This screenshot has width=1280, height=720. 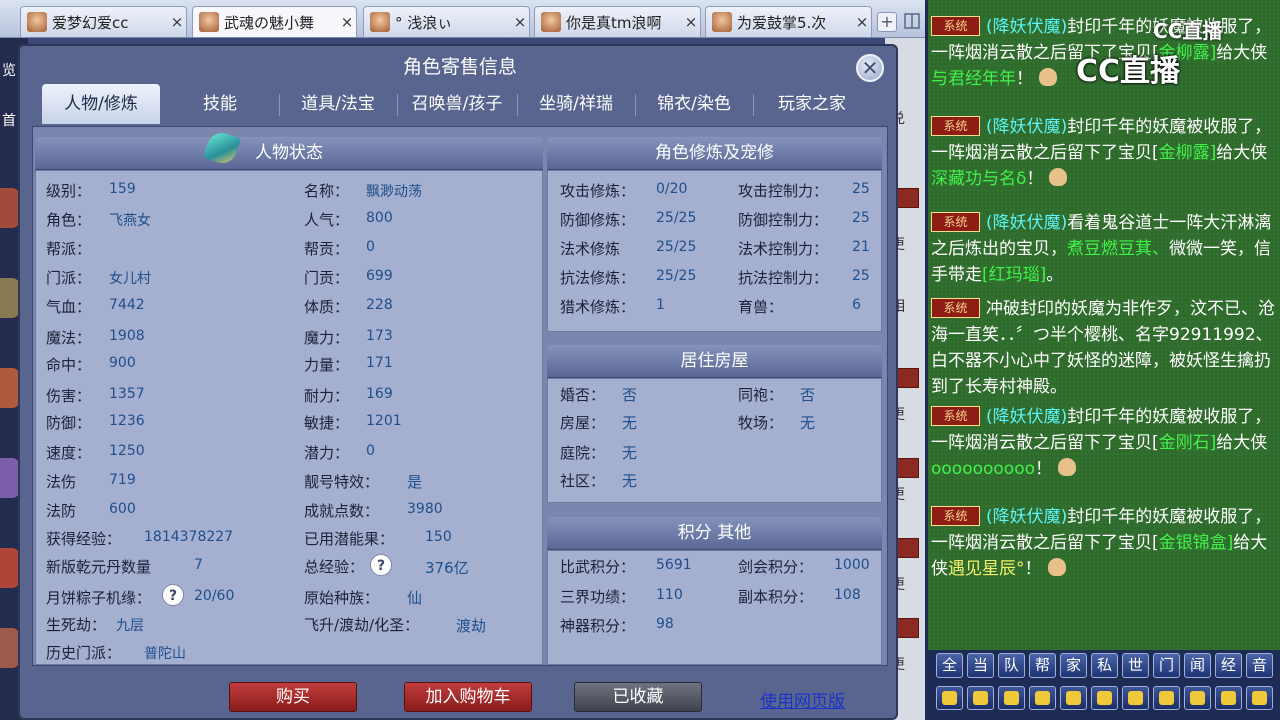 What do you see at coordinates (1166, 665) in the screenshot?
I see `channel-school-button: 门` at bounding box center [1166, 665].